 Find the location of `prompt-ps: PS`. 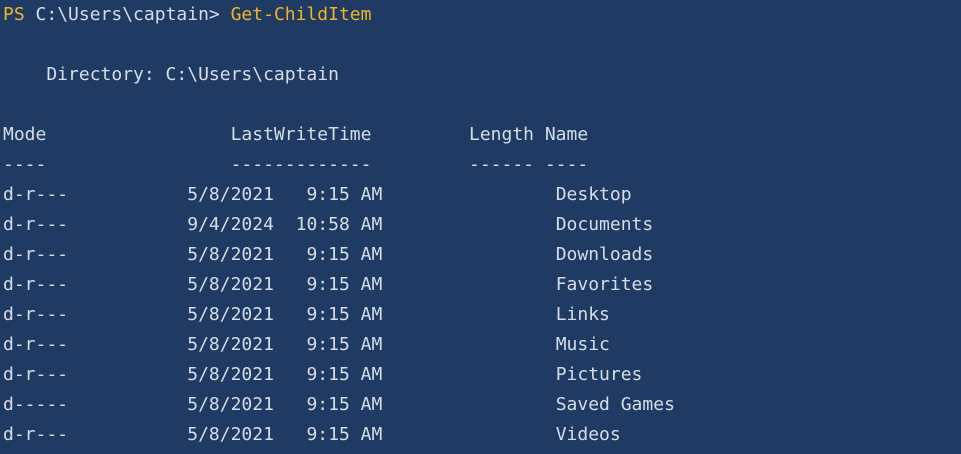

prompt-ps: PS is located at coordinates (14, 14).